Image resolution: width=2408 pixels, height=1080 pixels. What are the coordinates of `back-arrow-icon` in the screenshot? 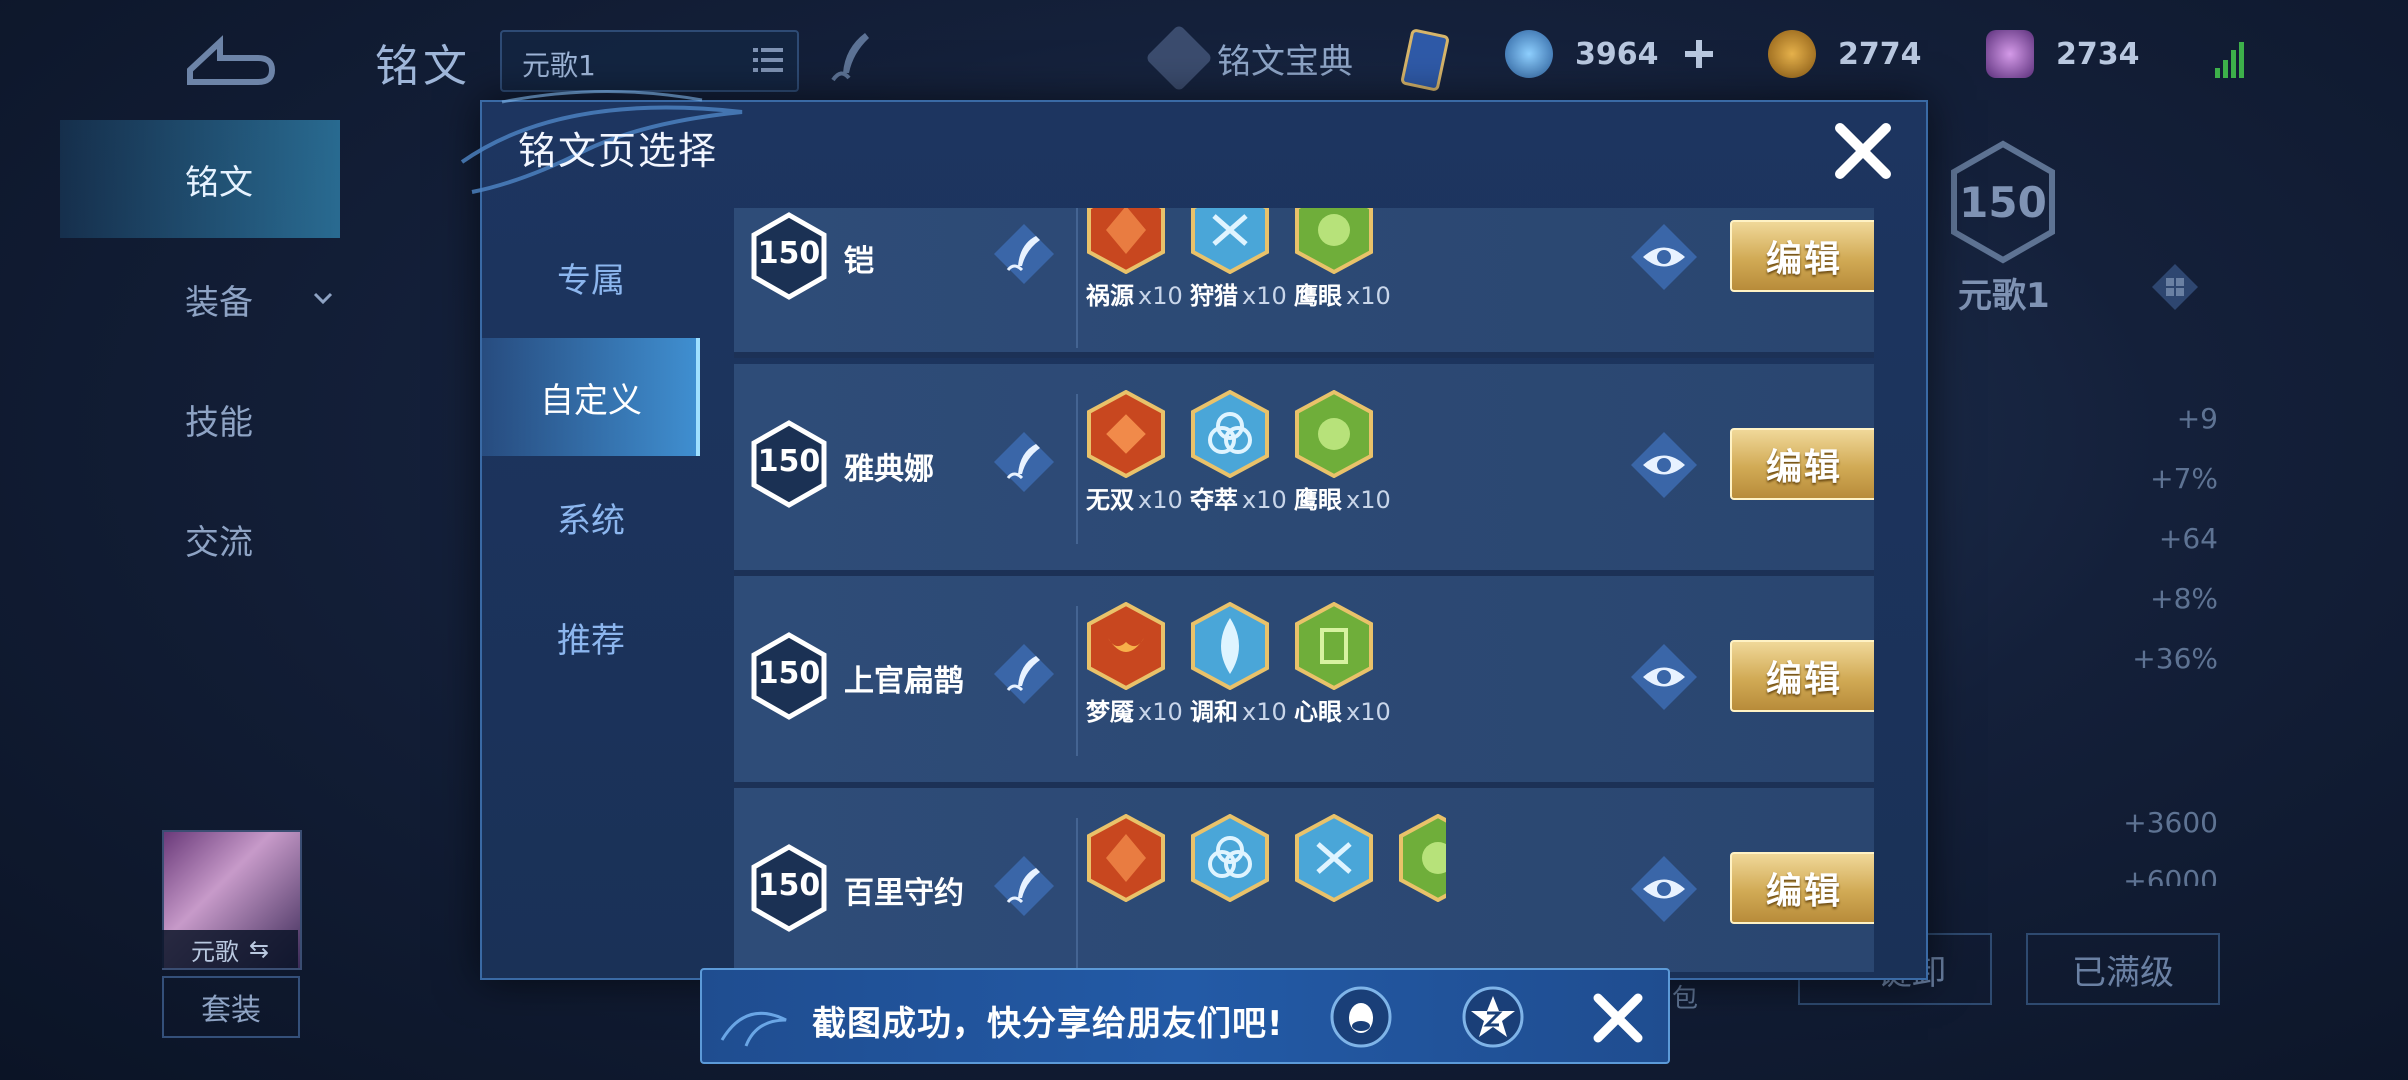 It's located at (230, 60).